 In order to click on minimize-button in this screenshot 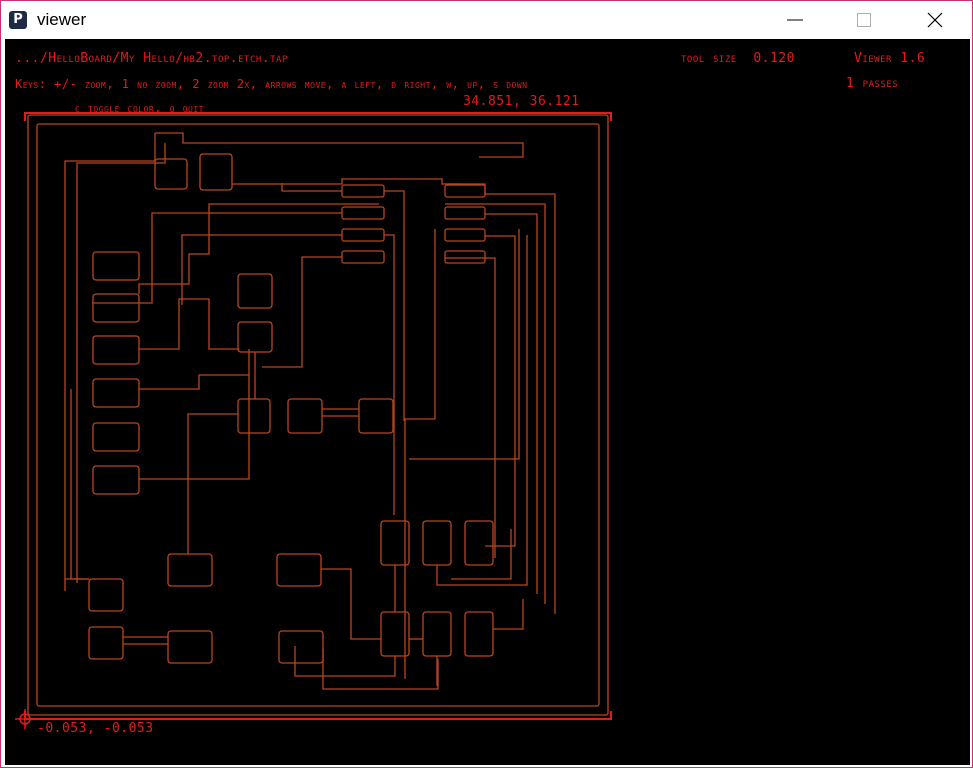, I will do `click(795, 20)`.